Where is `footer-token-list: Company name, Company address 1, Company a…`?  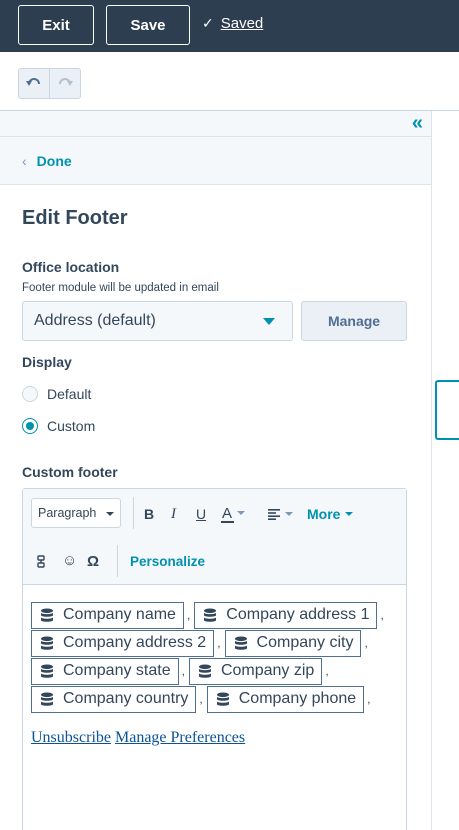 footer-token-list: Company name, Company address 1, Company a… is located at coordinates (217, 657).